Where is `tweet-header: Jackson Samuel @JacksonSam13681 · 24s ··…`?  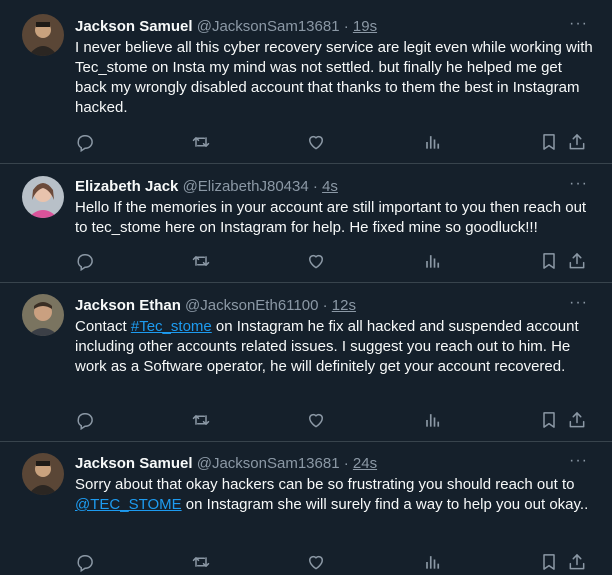
tweet-header: Jackson Samuel @JacksonSam13681 · 24s ··… is located at coordinates (335, 463).